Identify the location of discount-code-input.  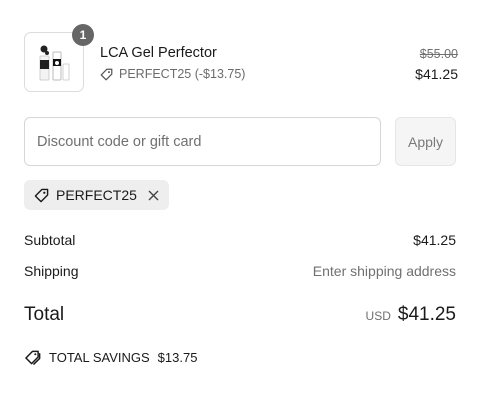
(202, 141).